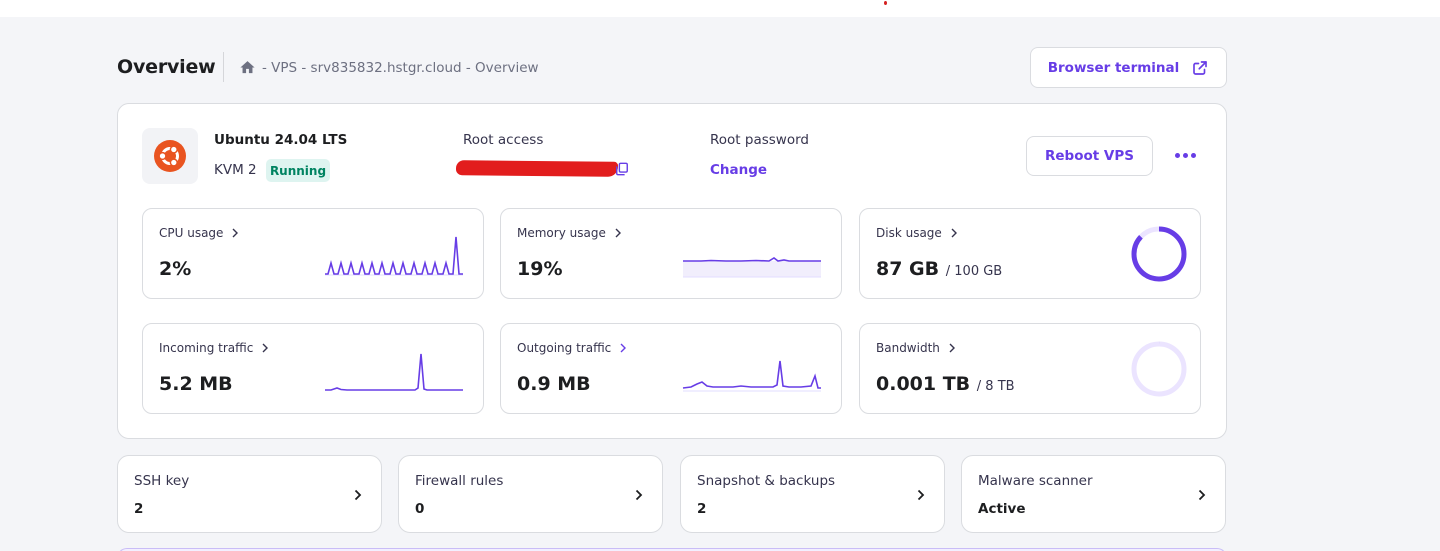 This screenshot has width=1440, height=551. What do you see at coordinates (503, 140) in the screenshot?
I see `root-access-label: Root access` at bounding box center [503, 140].